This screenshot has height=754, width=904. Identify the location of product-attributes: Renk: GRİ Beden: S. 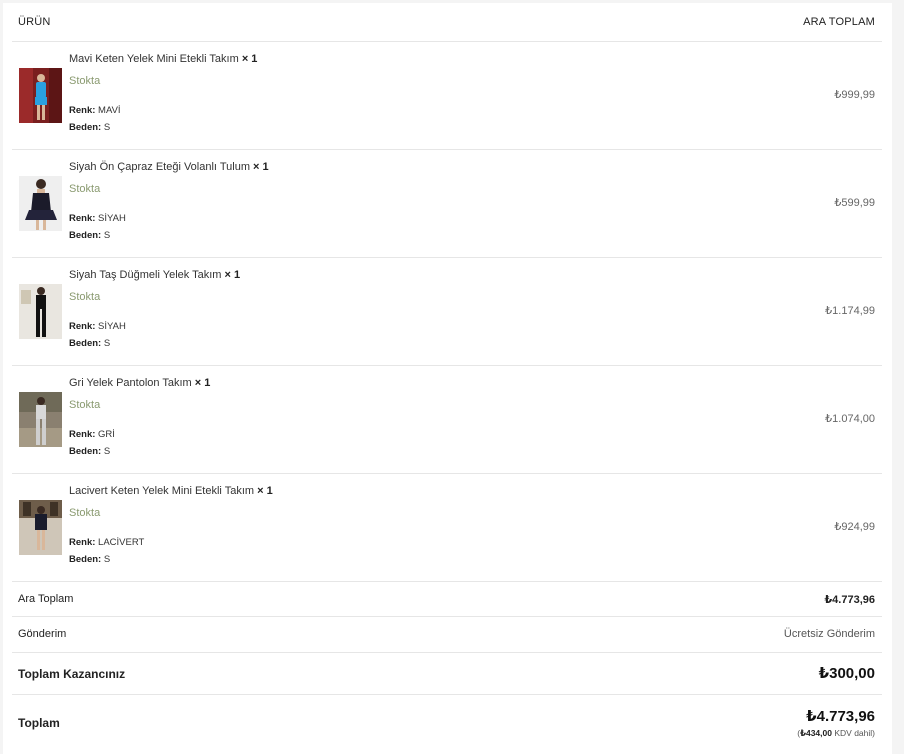
(139, 443).